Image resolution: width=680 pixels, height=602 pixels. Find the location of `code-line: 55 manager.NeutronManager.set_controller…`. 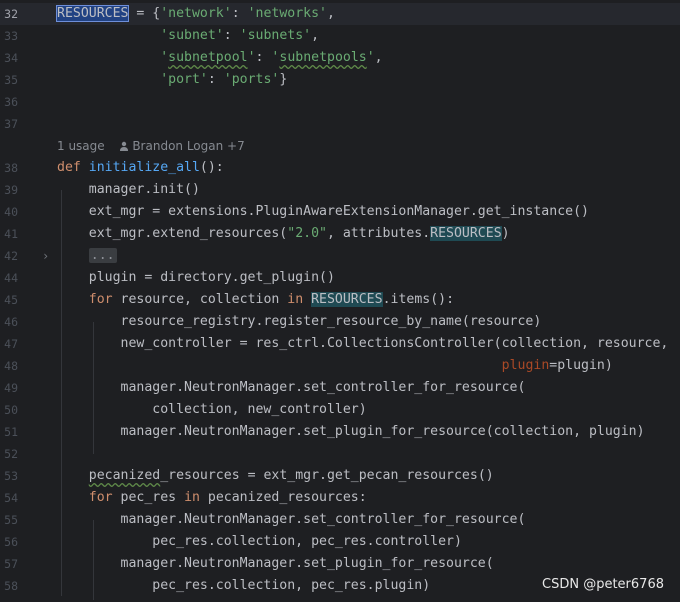

code-line: 55 manager.NeutronManager.set_controller… is located at coordinates (340, 520).